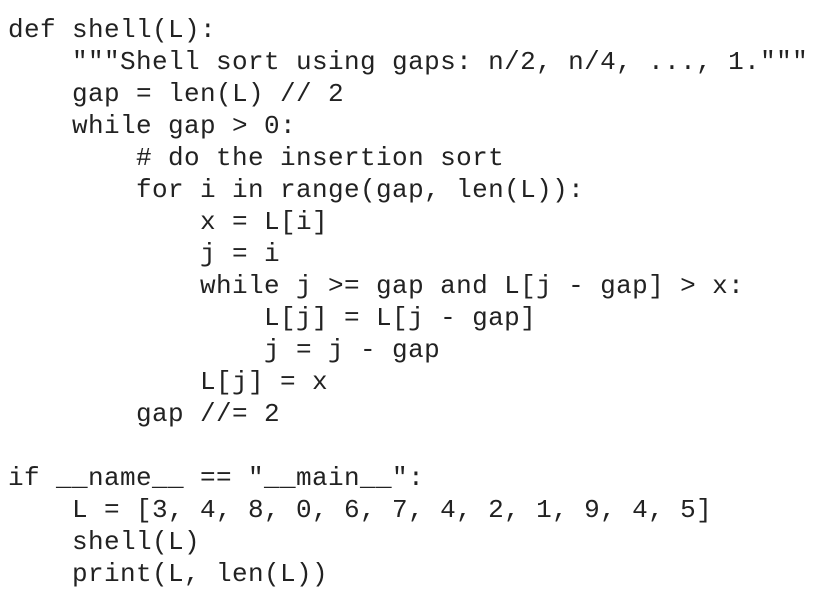 The image size is (839, 608). I want to click on code-line-main-guard: if __name__ == "__main__":, so click(216, 478).